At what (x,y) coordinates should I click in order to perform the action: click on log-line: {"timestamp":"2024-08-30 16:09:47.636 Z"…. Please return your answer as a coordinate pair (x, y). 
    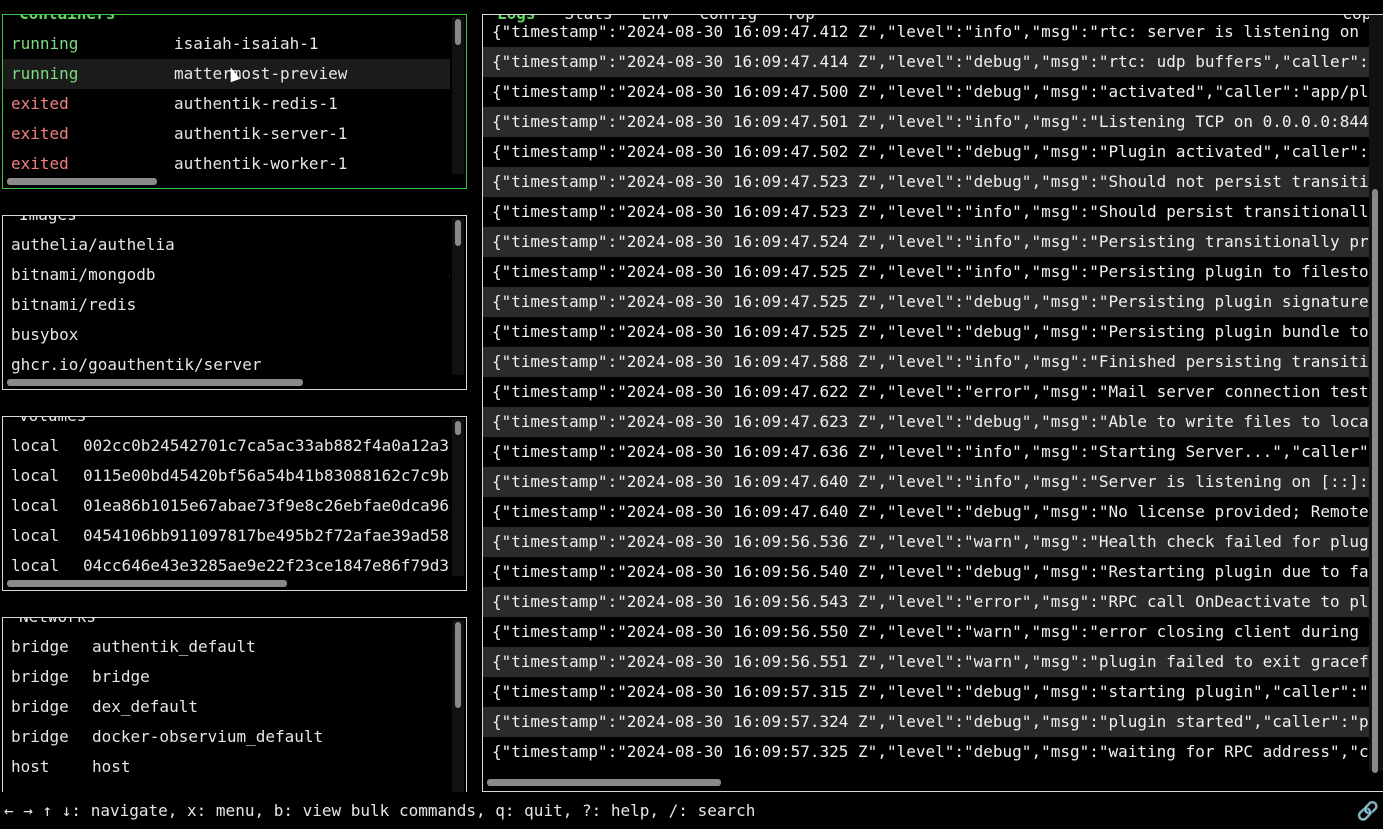
    Looking at the image, I should click on (930, 451).